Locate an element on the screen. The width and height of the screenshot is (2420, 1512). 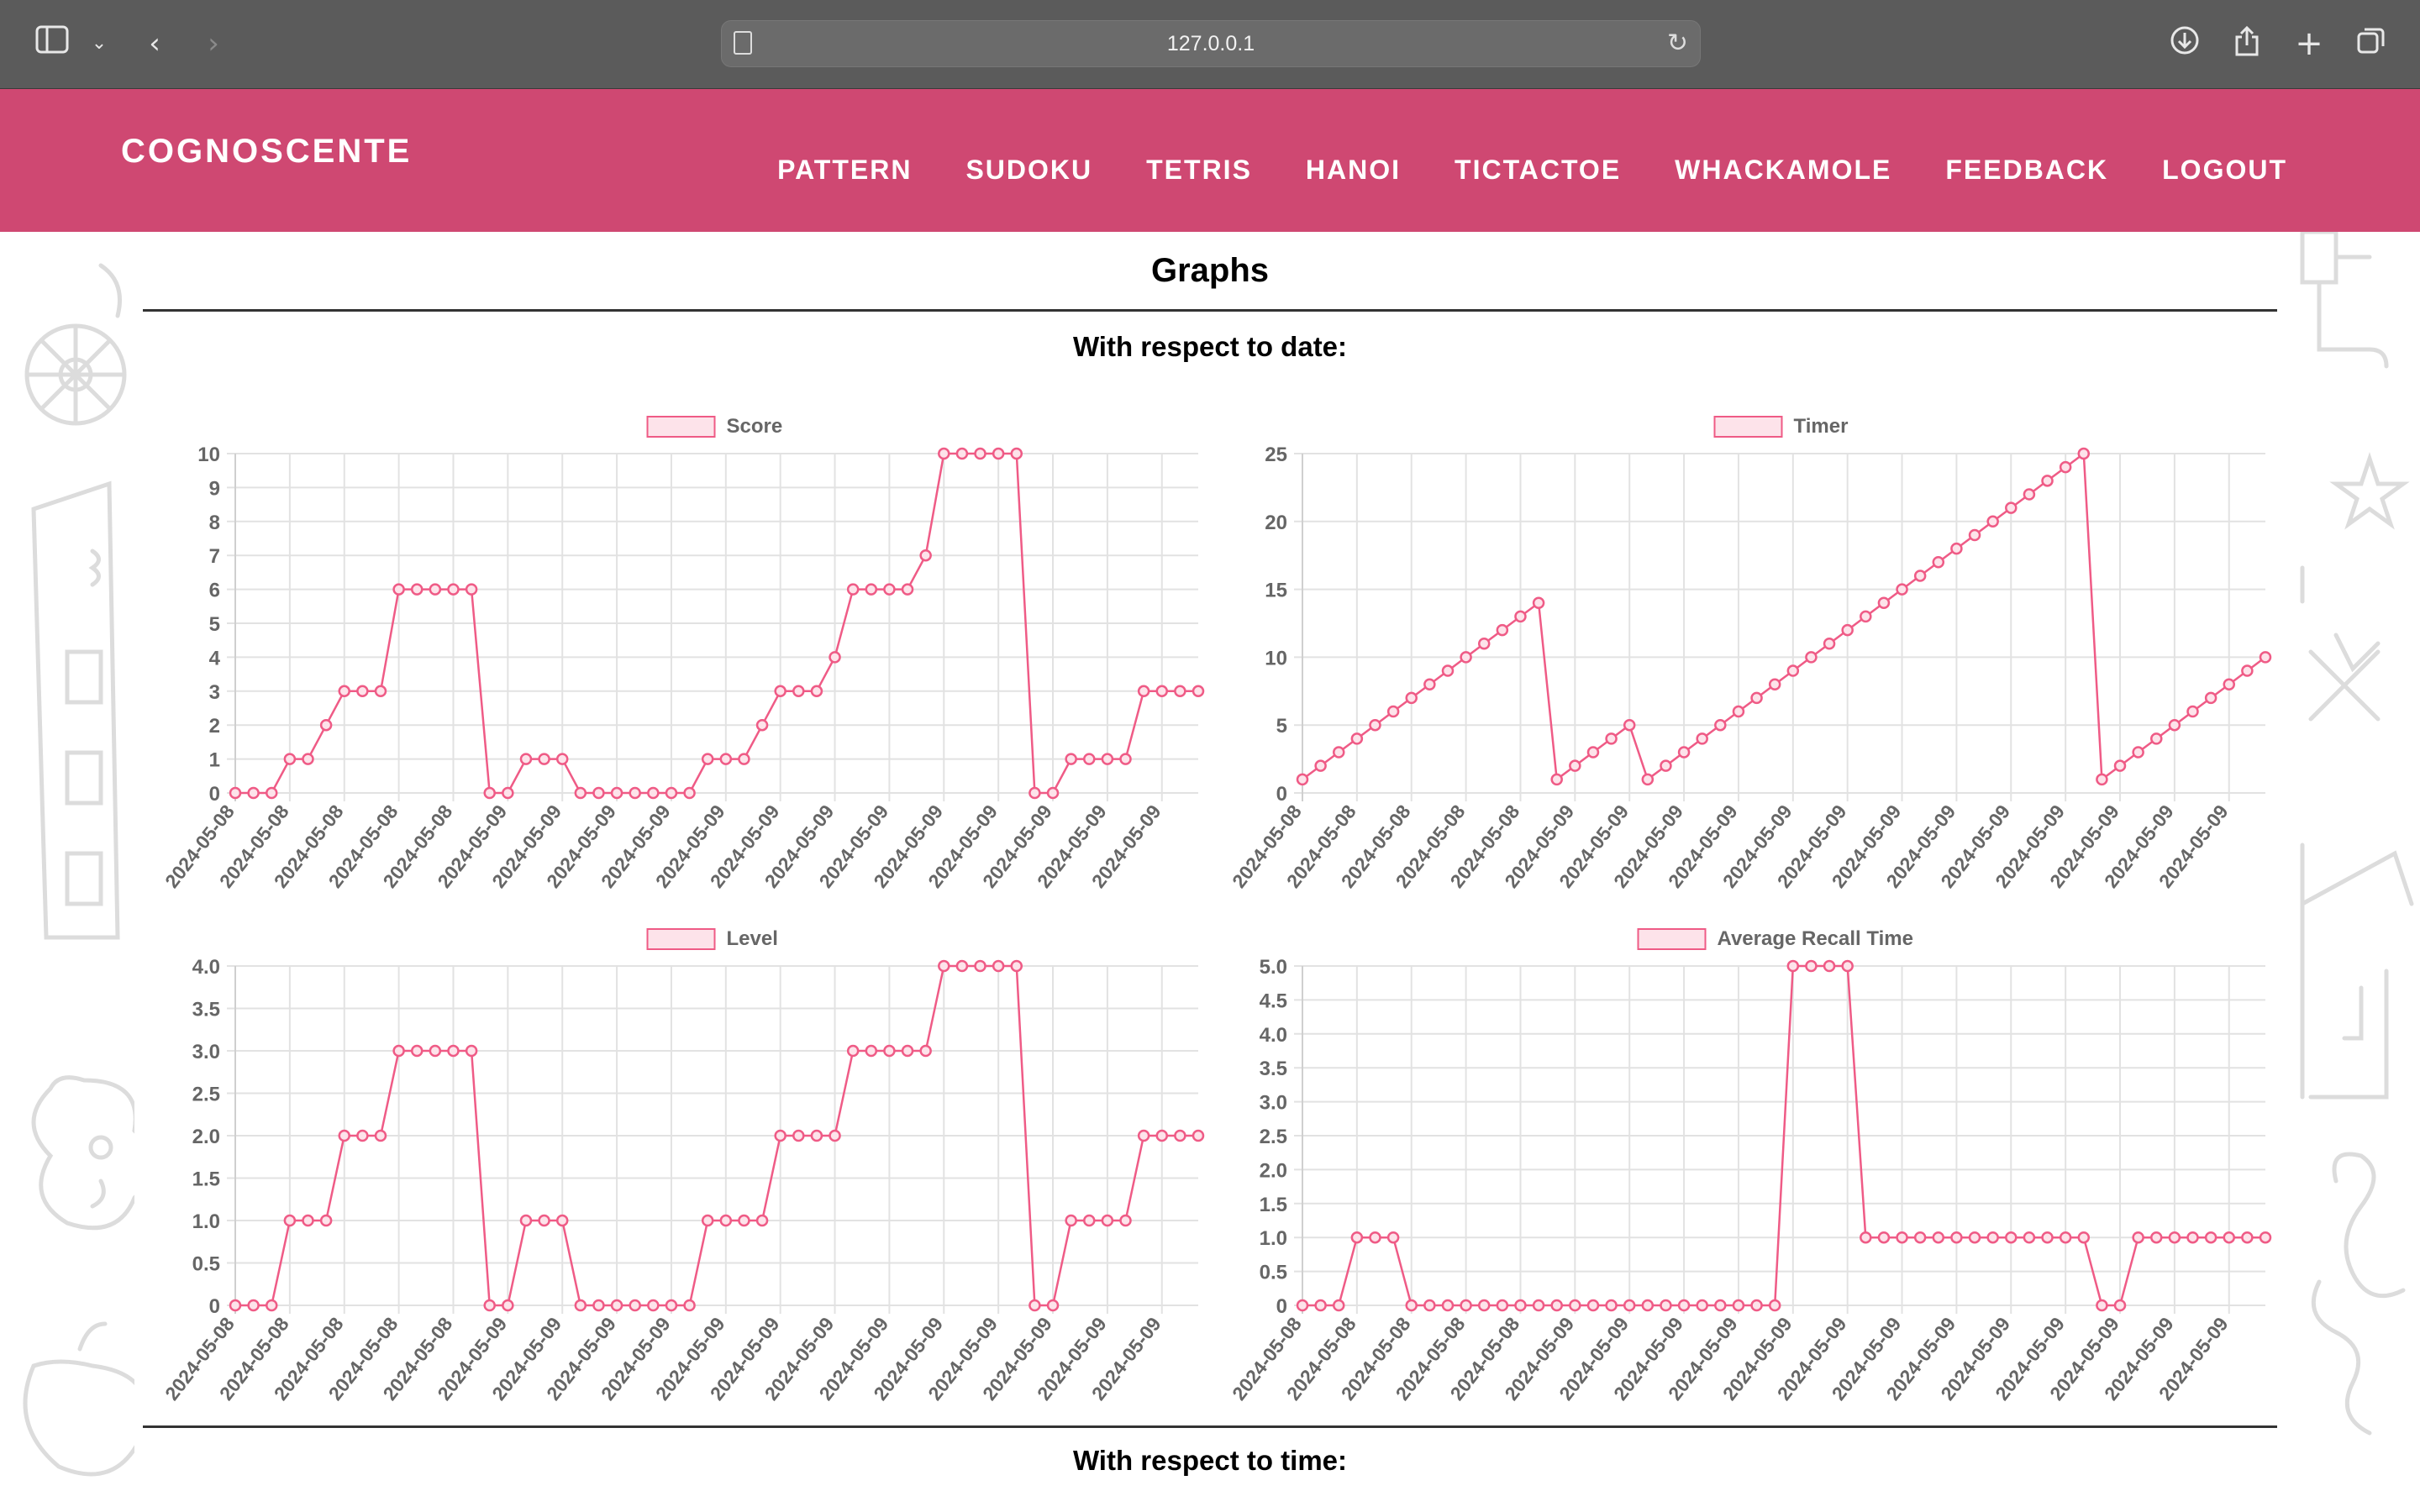
level-legend-swatch is located at coordinates (681, 939).